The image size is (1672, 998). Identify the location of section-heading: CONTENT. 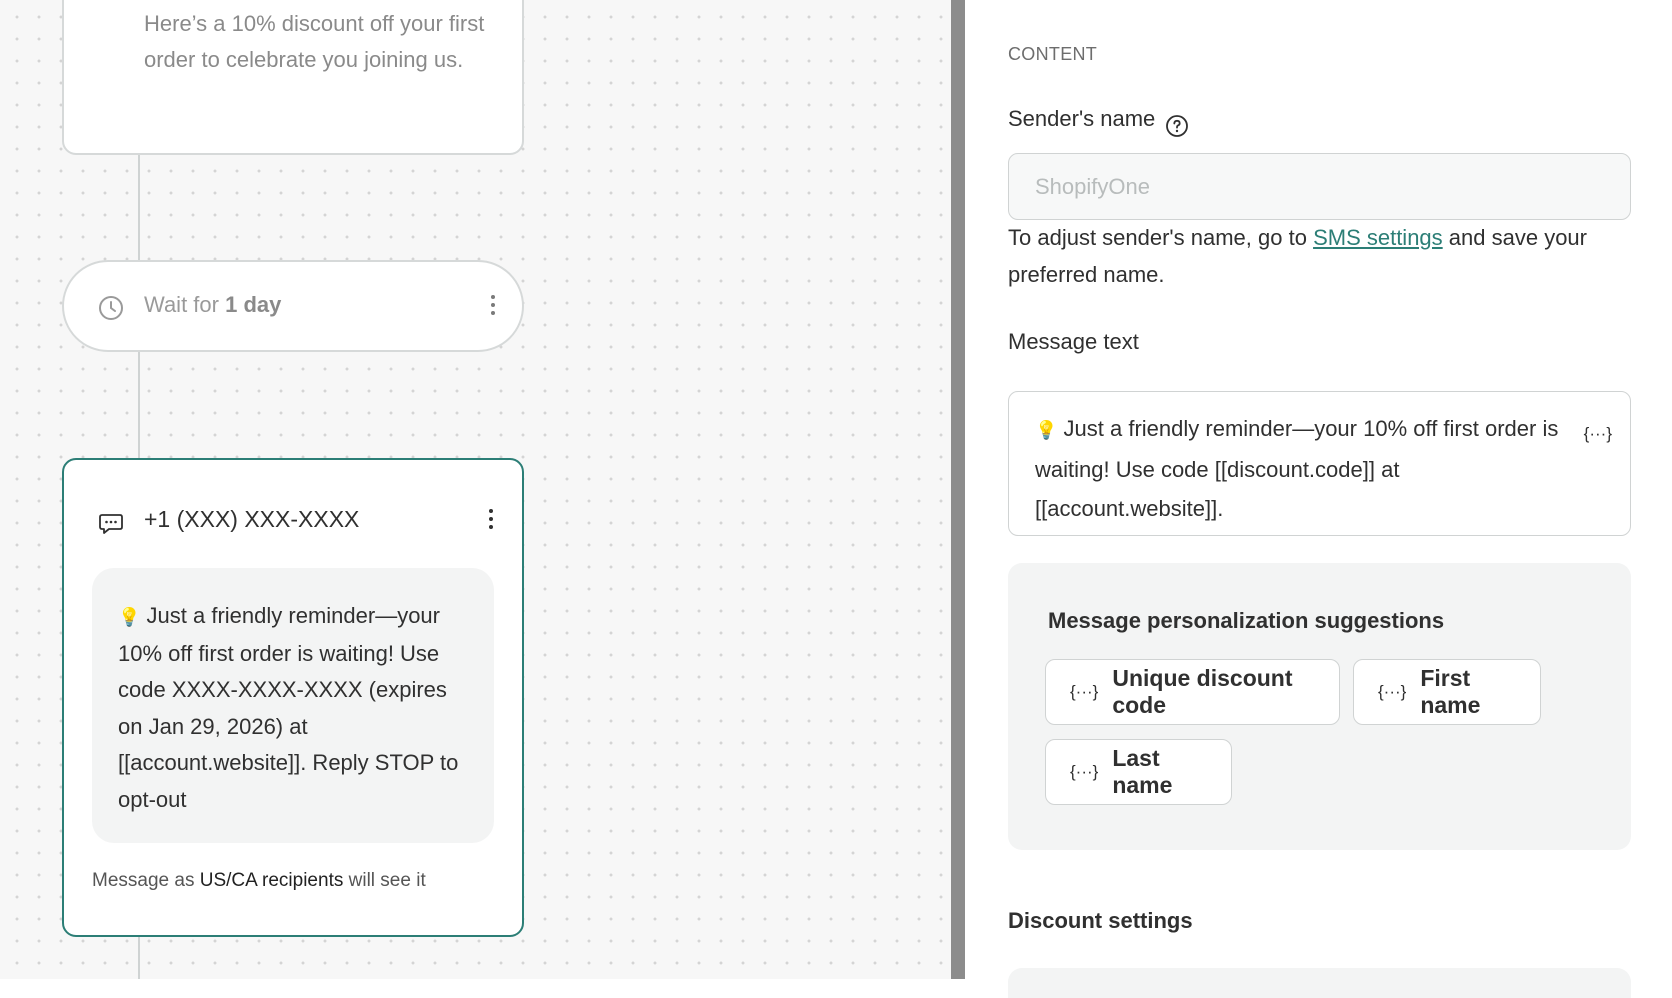
(1053, 54).